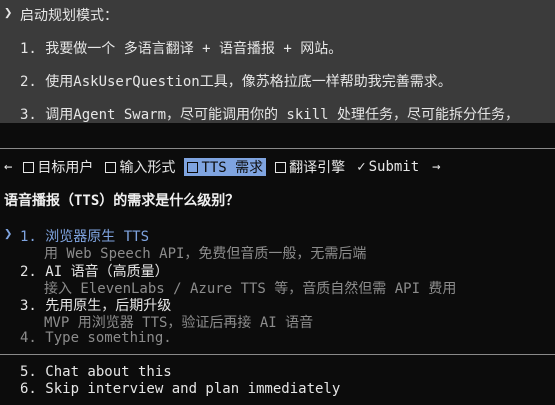  What do you see at coordinates (394, 167) in the screenshot?
I see `tab-label: Submit` at bounding box center [394, 167].